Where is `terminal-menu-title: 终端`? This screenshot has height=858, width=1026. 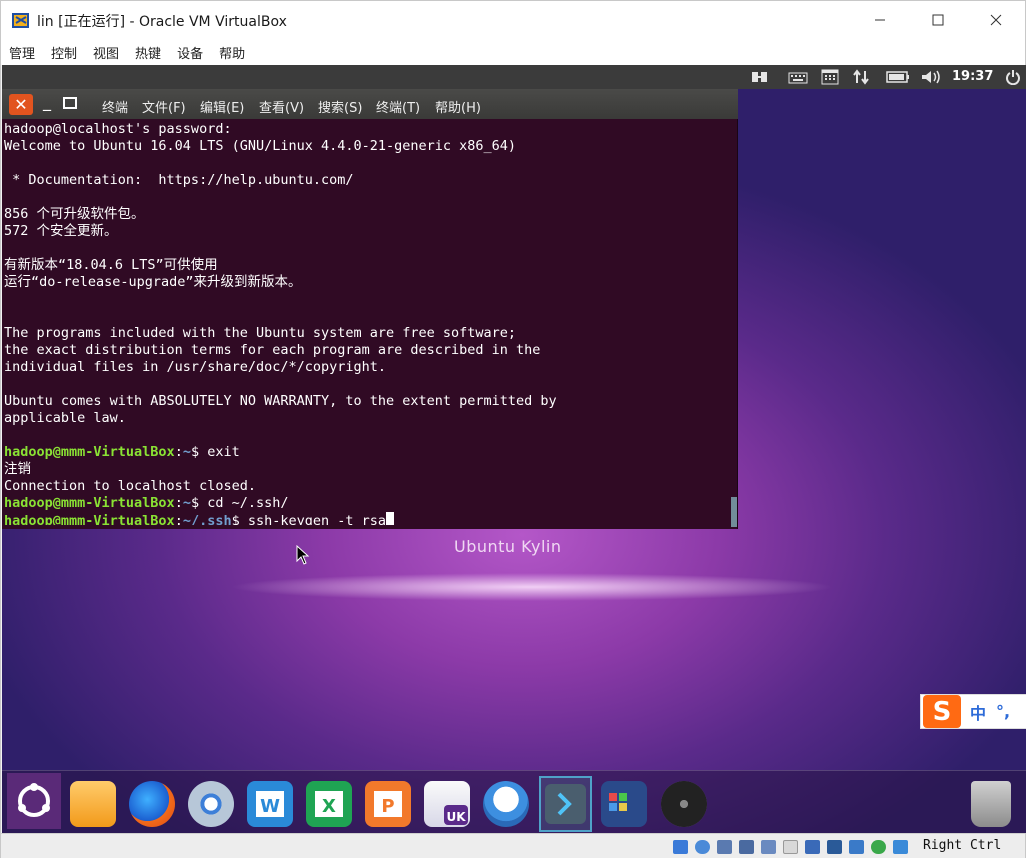
terminal-menu-title: 终端 is located at coordinates (115, 108).